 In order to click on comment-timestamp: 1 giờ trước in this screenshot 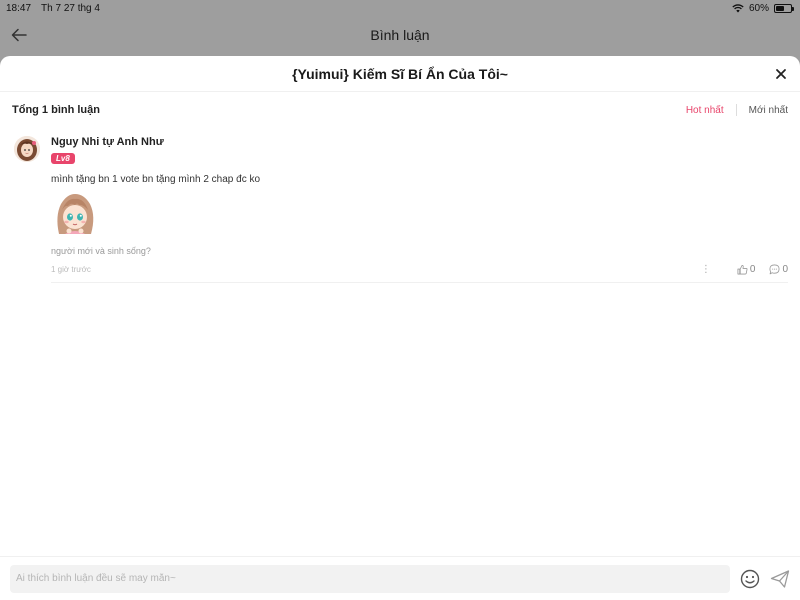, I will do `click(71, 269)`.